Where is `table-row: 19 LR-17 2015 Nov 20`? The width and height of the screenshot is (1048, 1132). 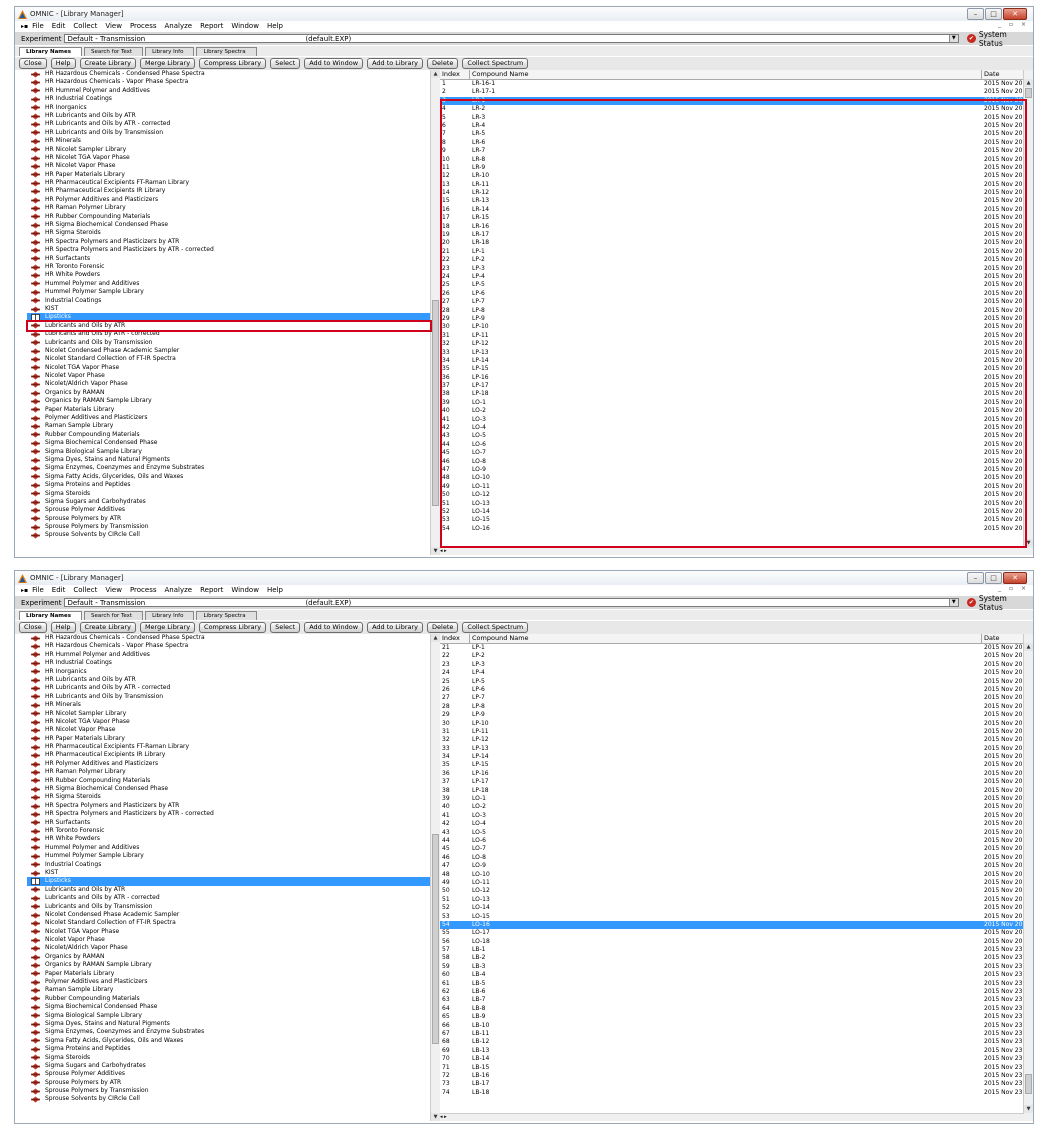 table-row: 19 LR-17 2015 Nov 20 is located at coordinates (736, 235).